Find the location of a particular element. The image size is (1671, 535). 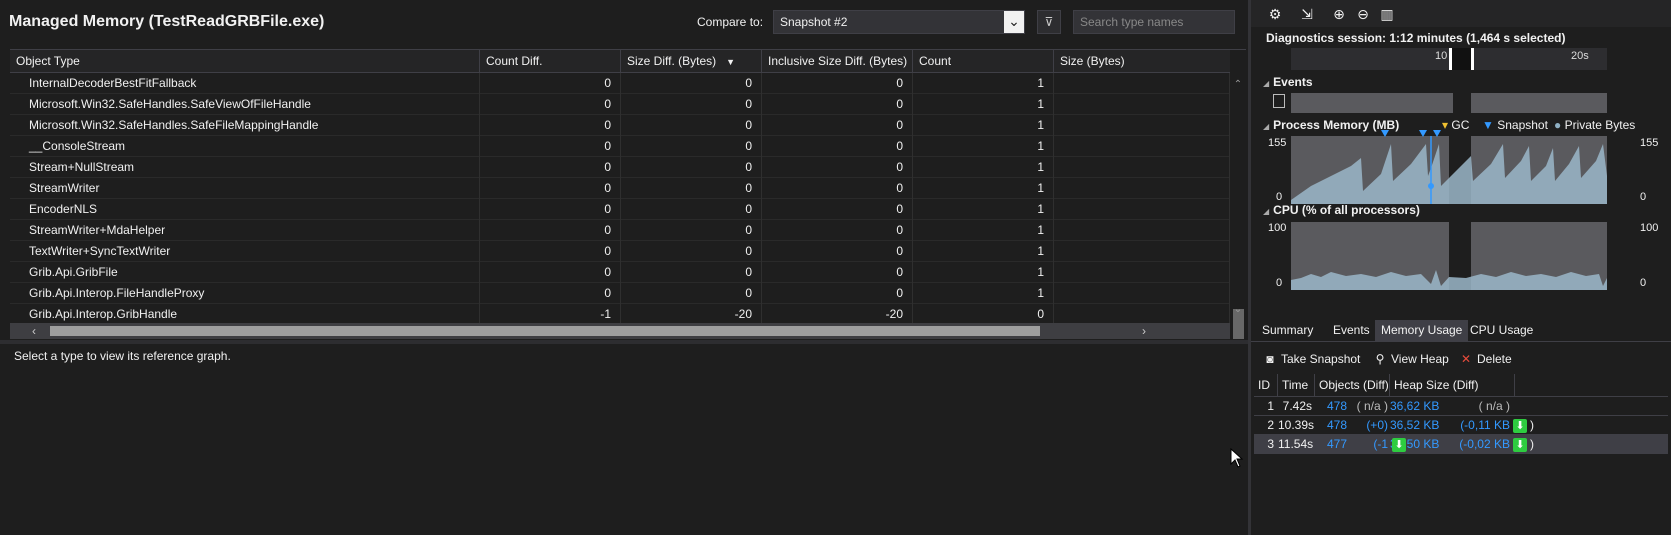

export-icon: ⇲ is located at coordinates (1307, 14).